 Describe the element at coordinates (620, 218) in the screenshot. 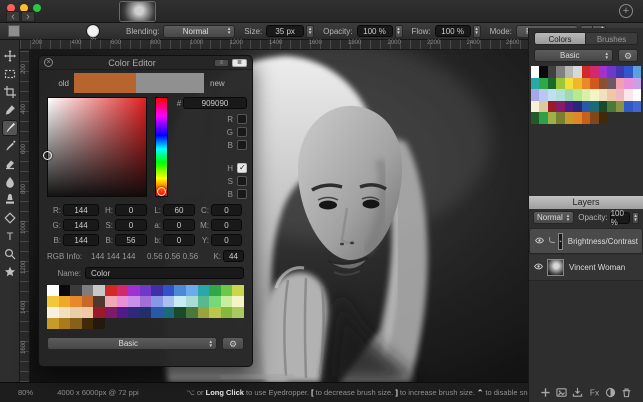

I see `layer-opacity-field: 100 %` at that location.